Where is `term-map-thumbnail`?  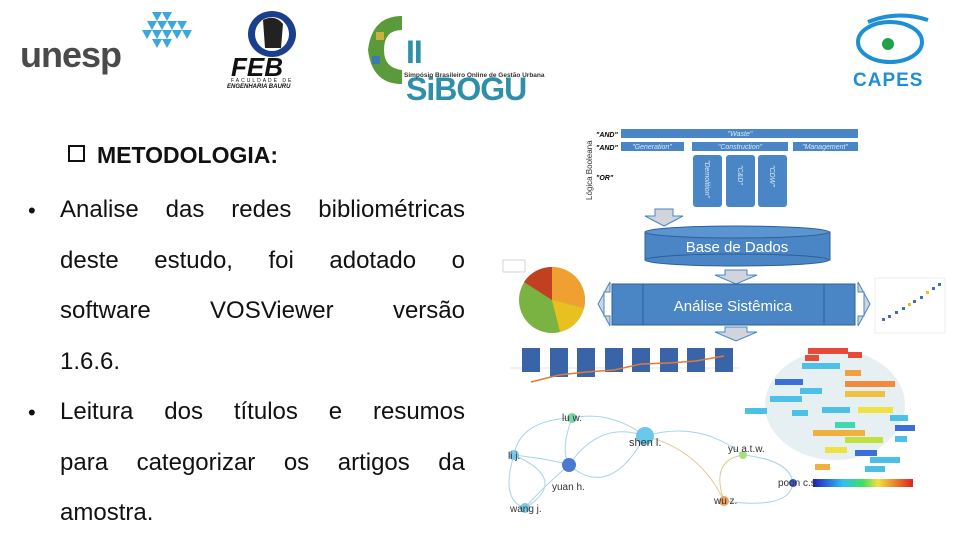
term-map-thumbnail is located at coordinates (830, 410).